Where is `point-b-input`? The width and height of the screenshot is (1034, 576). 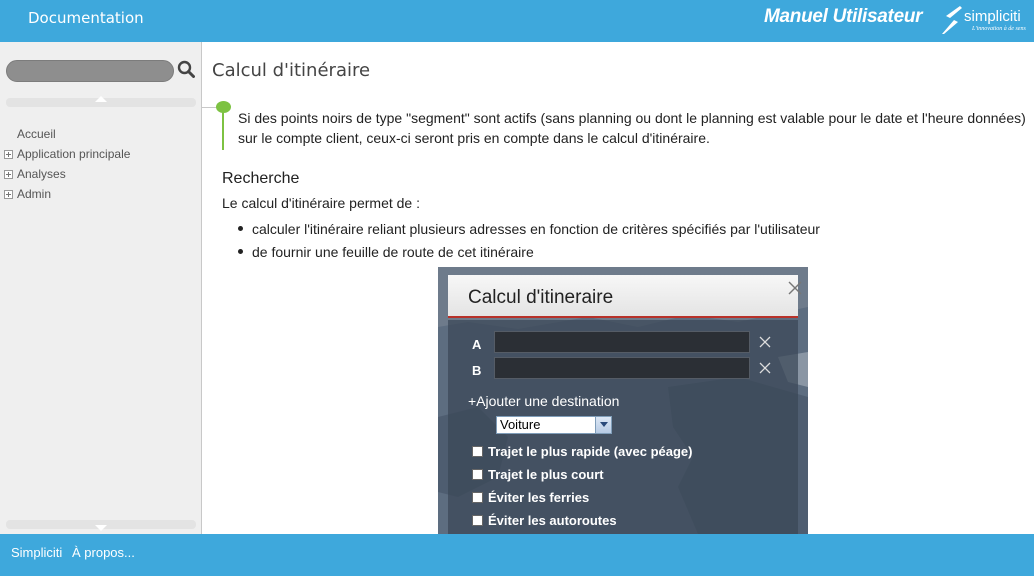 point-b-input is located at coordinates (622, 368).